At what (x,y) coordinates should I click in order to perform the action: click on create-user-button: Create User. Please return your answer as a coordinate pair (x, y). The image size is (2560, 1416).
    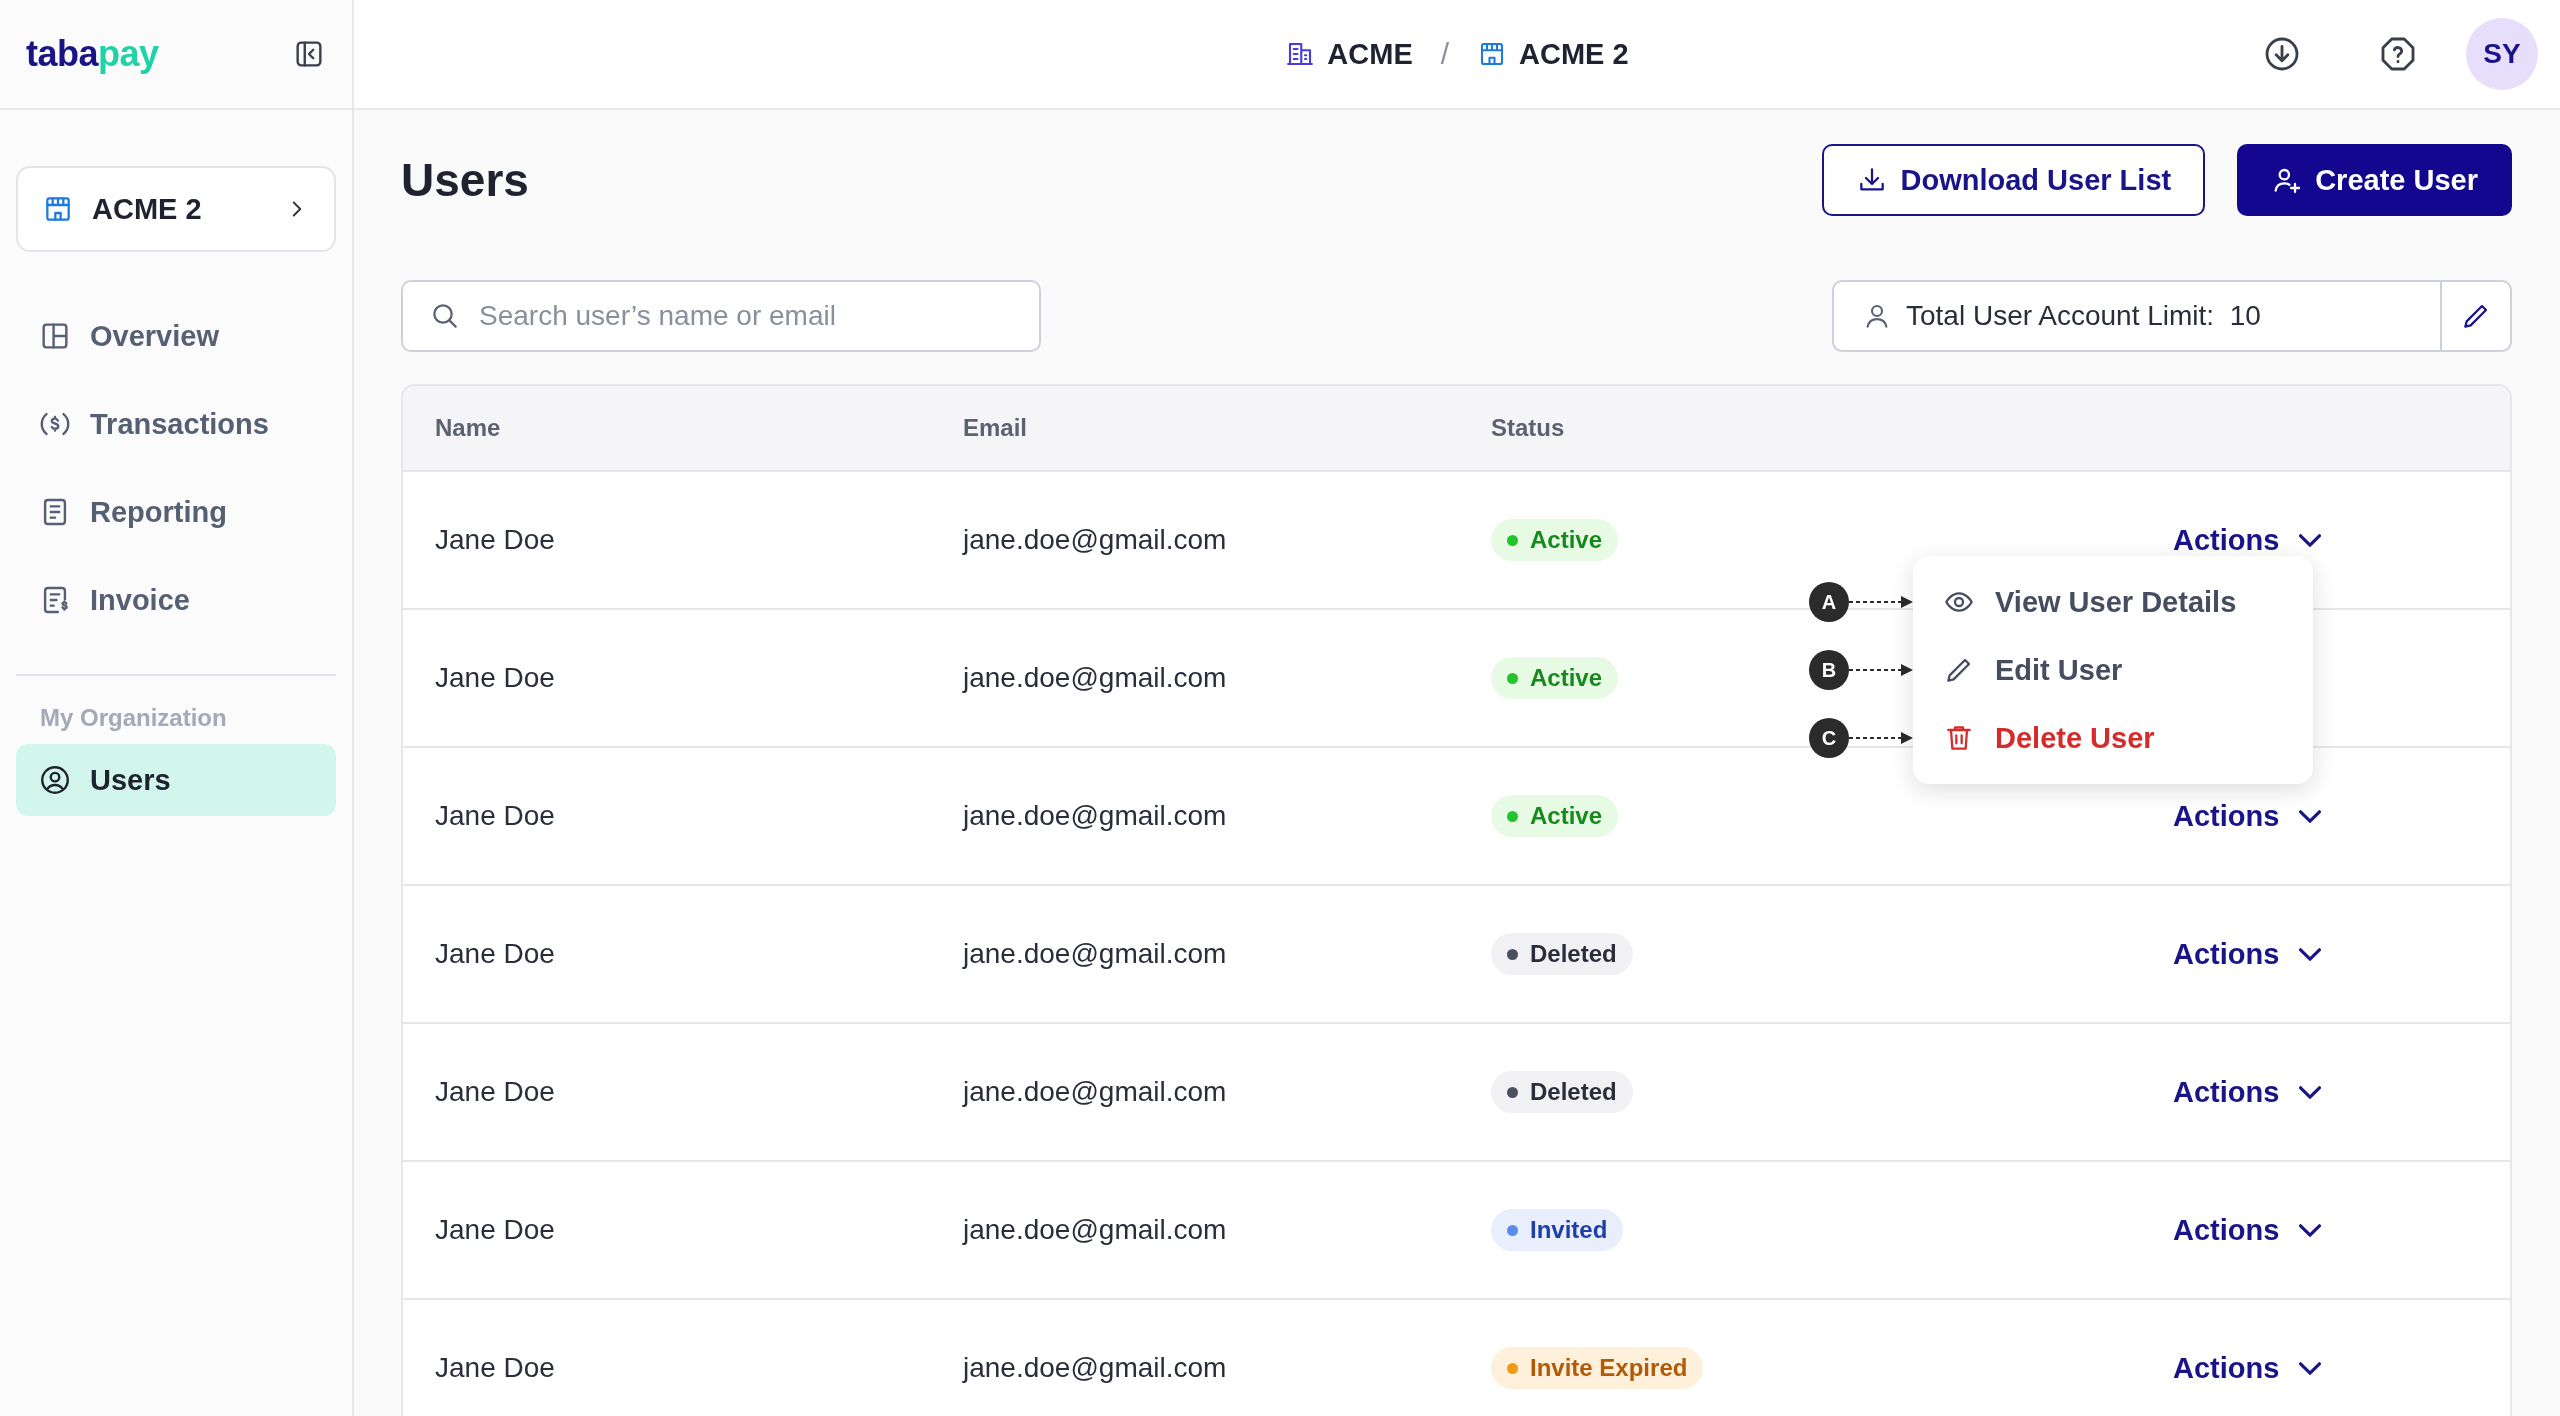
    Looking at the image, I should click on (2374, 180).